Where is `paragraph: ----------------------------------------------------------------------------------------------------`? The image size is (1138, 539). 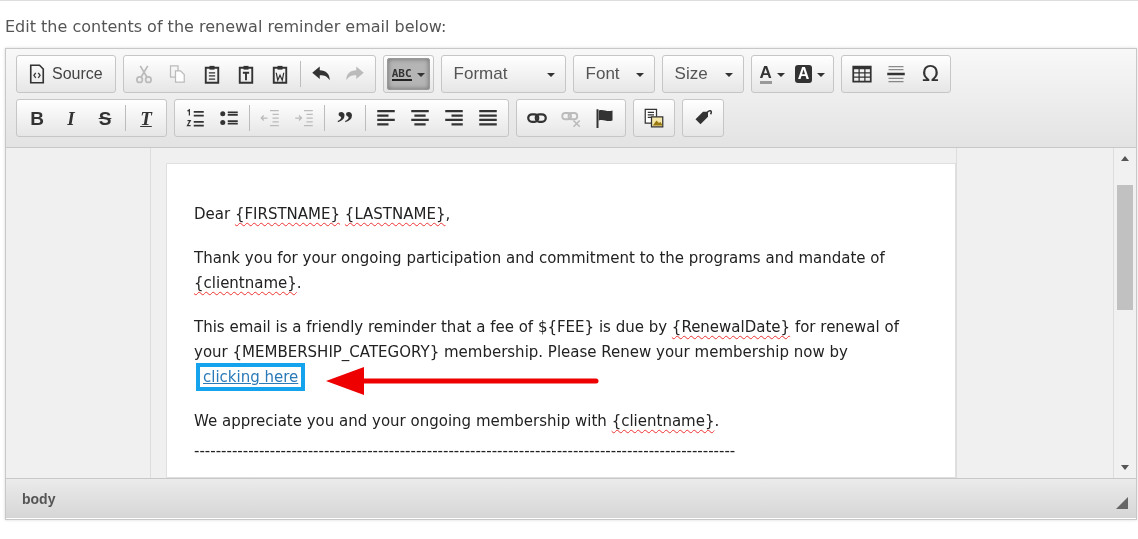 paragraph: ---------------------------------------------------------------------------------------------------- is located at coordinates (465, 451).